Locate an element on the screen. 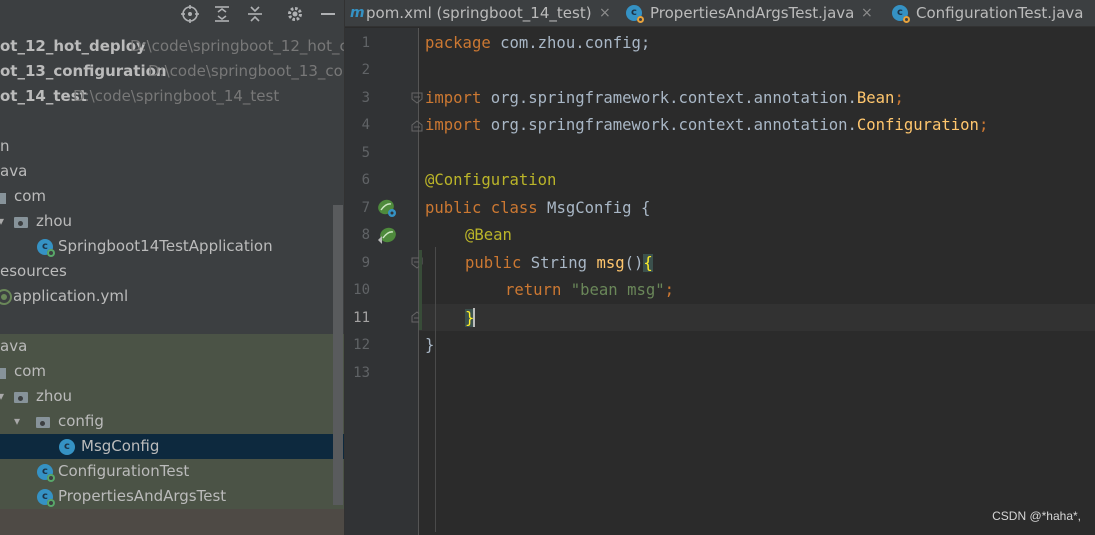 The height and width of the screenshot is (535, 1095). tab-configurationtest: c ConfigurationTest.java is located at coordinates (993, 13).